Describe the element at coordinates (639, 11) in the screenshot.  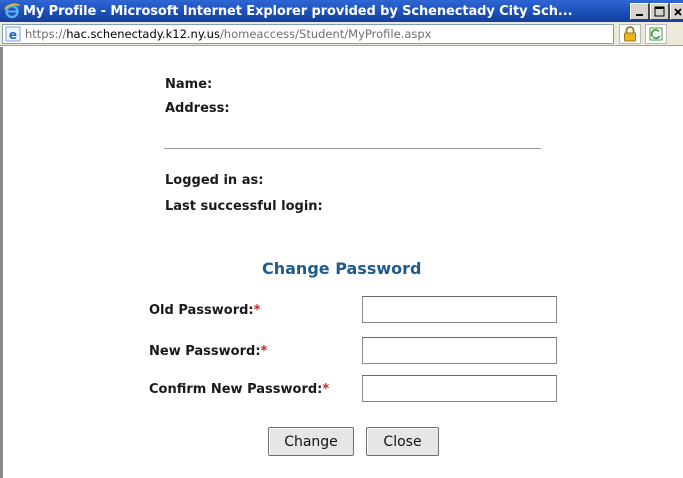
I see `minimize-button` at that location.